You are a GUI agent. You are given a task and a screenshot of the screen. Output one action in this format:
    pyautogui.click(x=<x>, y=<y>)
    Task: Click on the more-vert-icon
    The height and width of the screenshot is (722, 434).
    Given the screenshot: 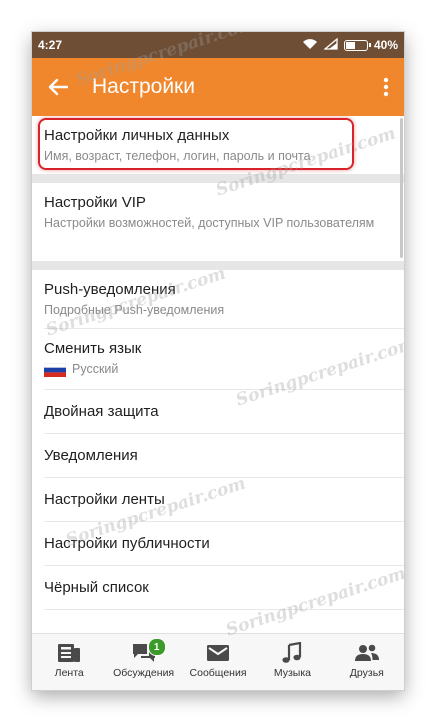 What is the action you would take?
    pyautogui.click(x=386, y=87)
    